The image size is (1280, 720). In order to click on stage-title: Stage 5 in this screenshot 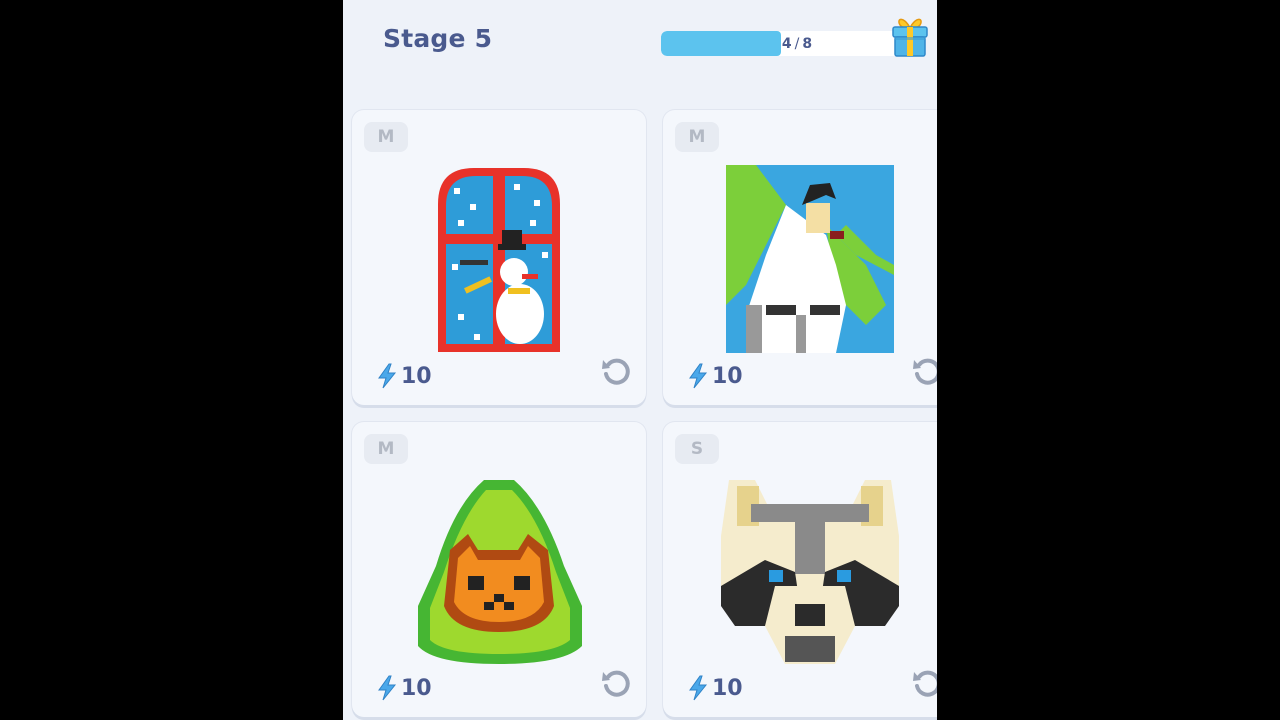, I will do `click(438, 38)`.